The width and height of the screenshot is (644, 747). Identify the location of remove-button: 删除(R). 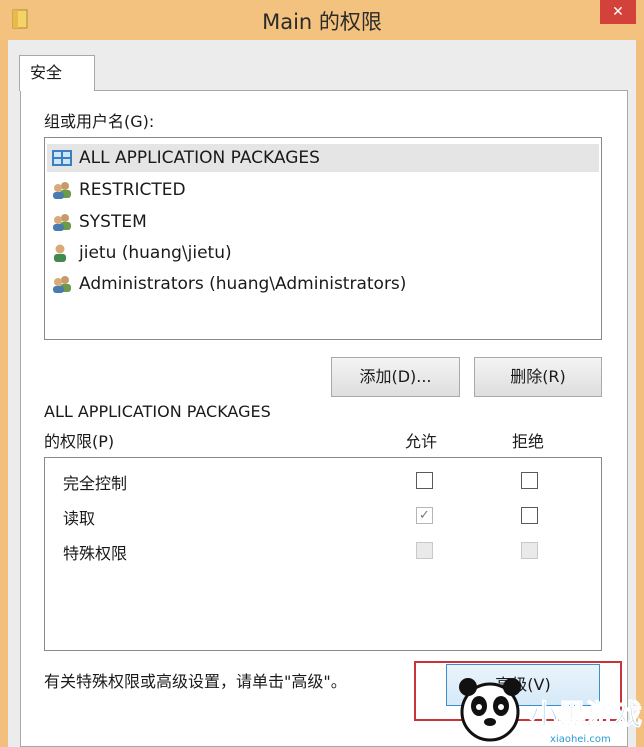
(538, 377).